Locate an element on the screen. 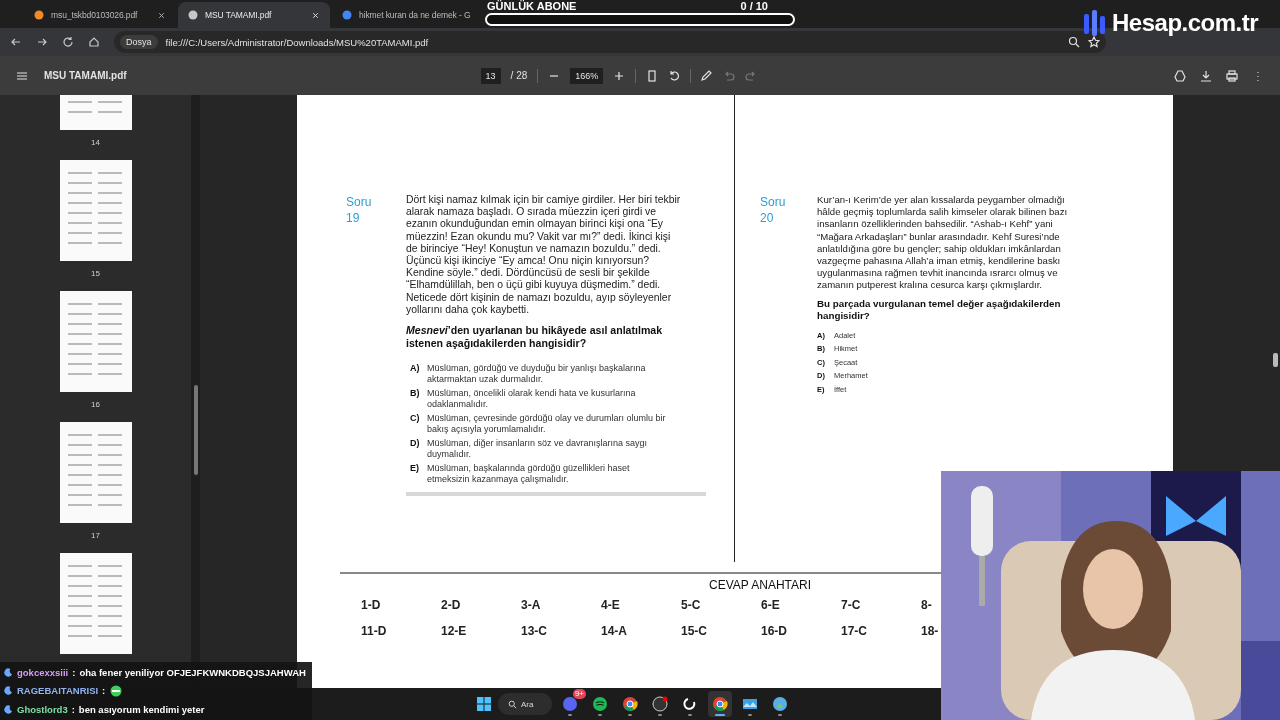 The width and height of the screenshot is (1280, 720). tab-title: MSU TAMAMI.pdf is located at coordinates (239, 15).